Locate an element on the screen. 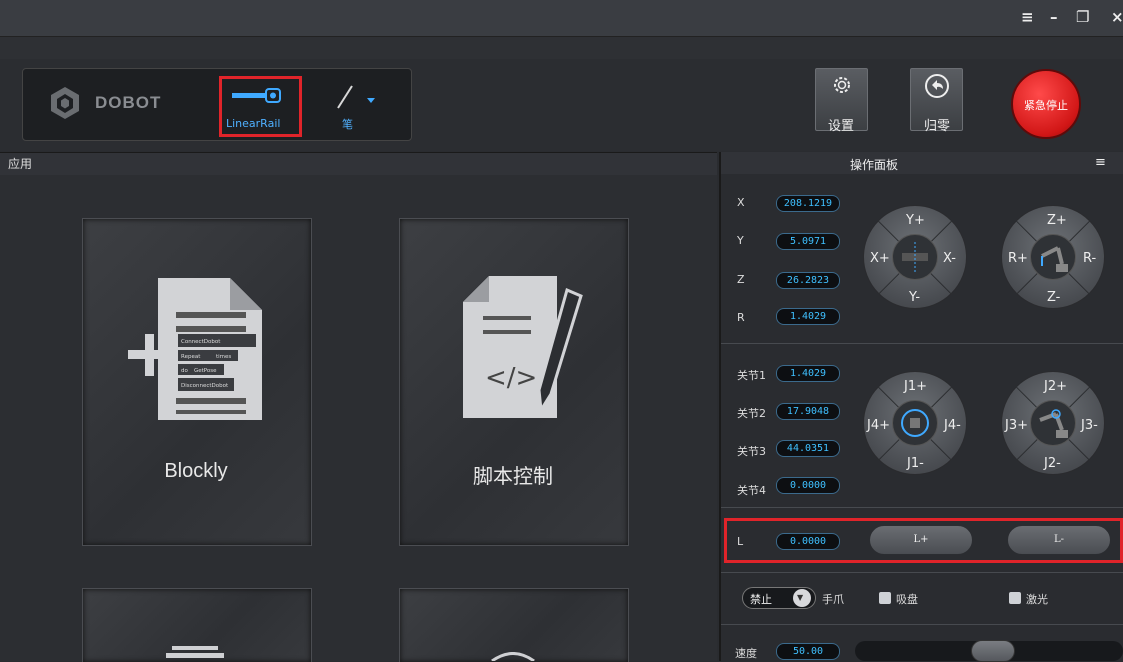  speed-slider-handle is located at coordinates (993, 651).